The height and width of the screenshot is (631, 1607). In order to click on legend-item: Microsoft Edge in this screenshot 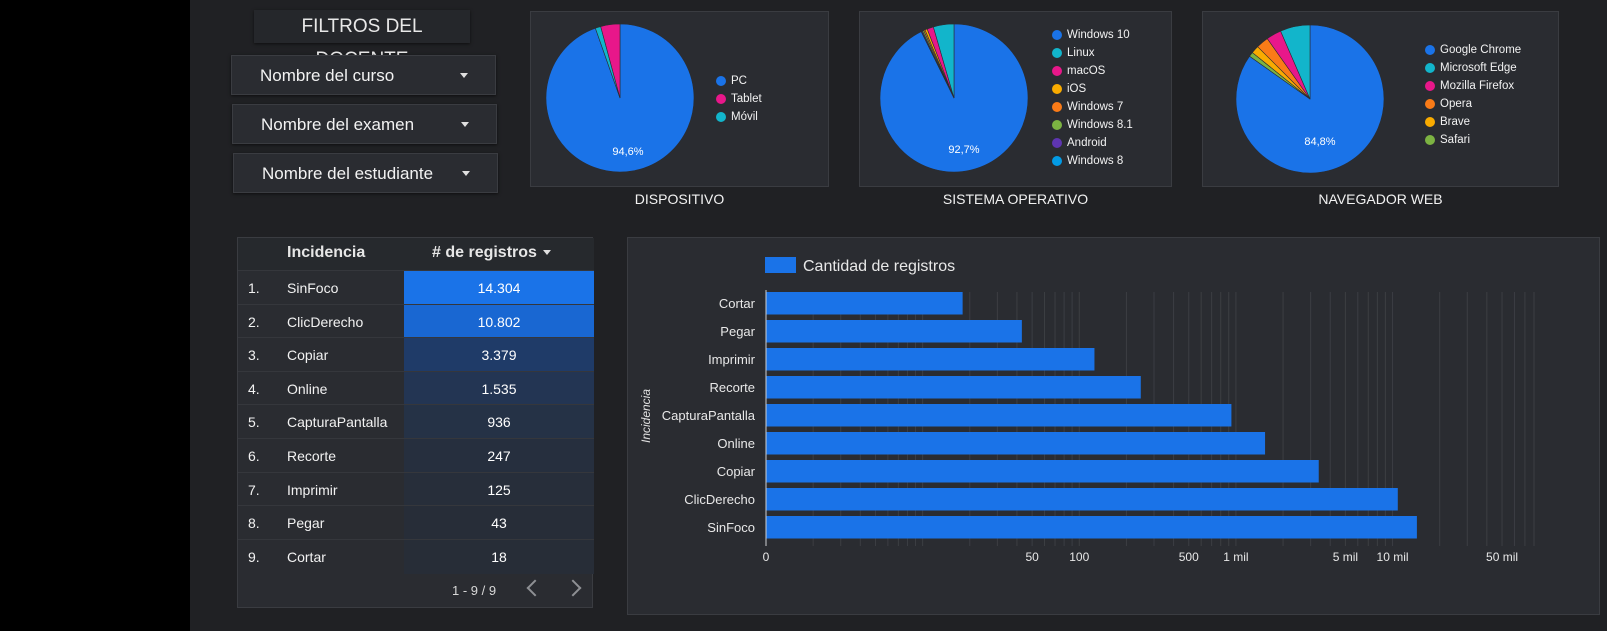, I will do `click(1473, 68)`.